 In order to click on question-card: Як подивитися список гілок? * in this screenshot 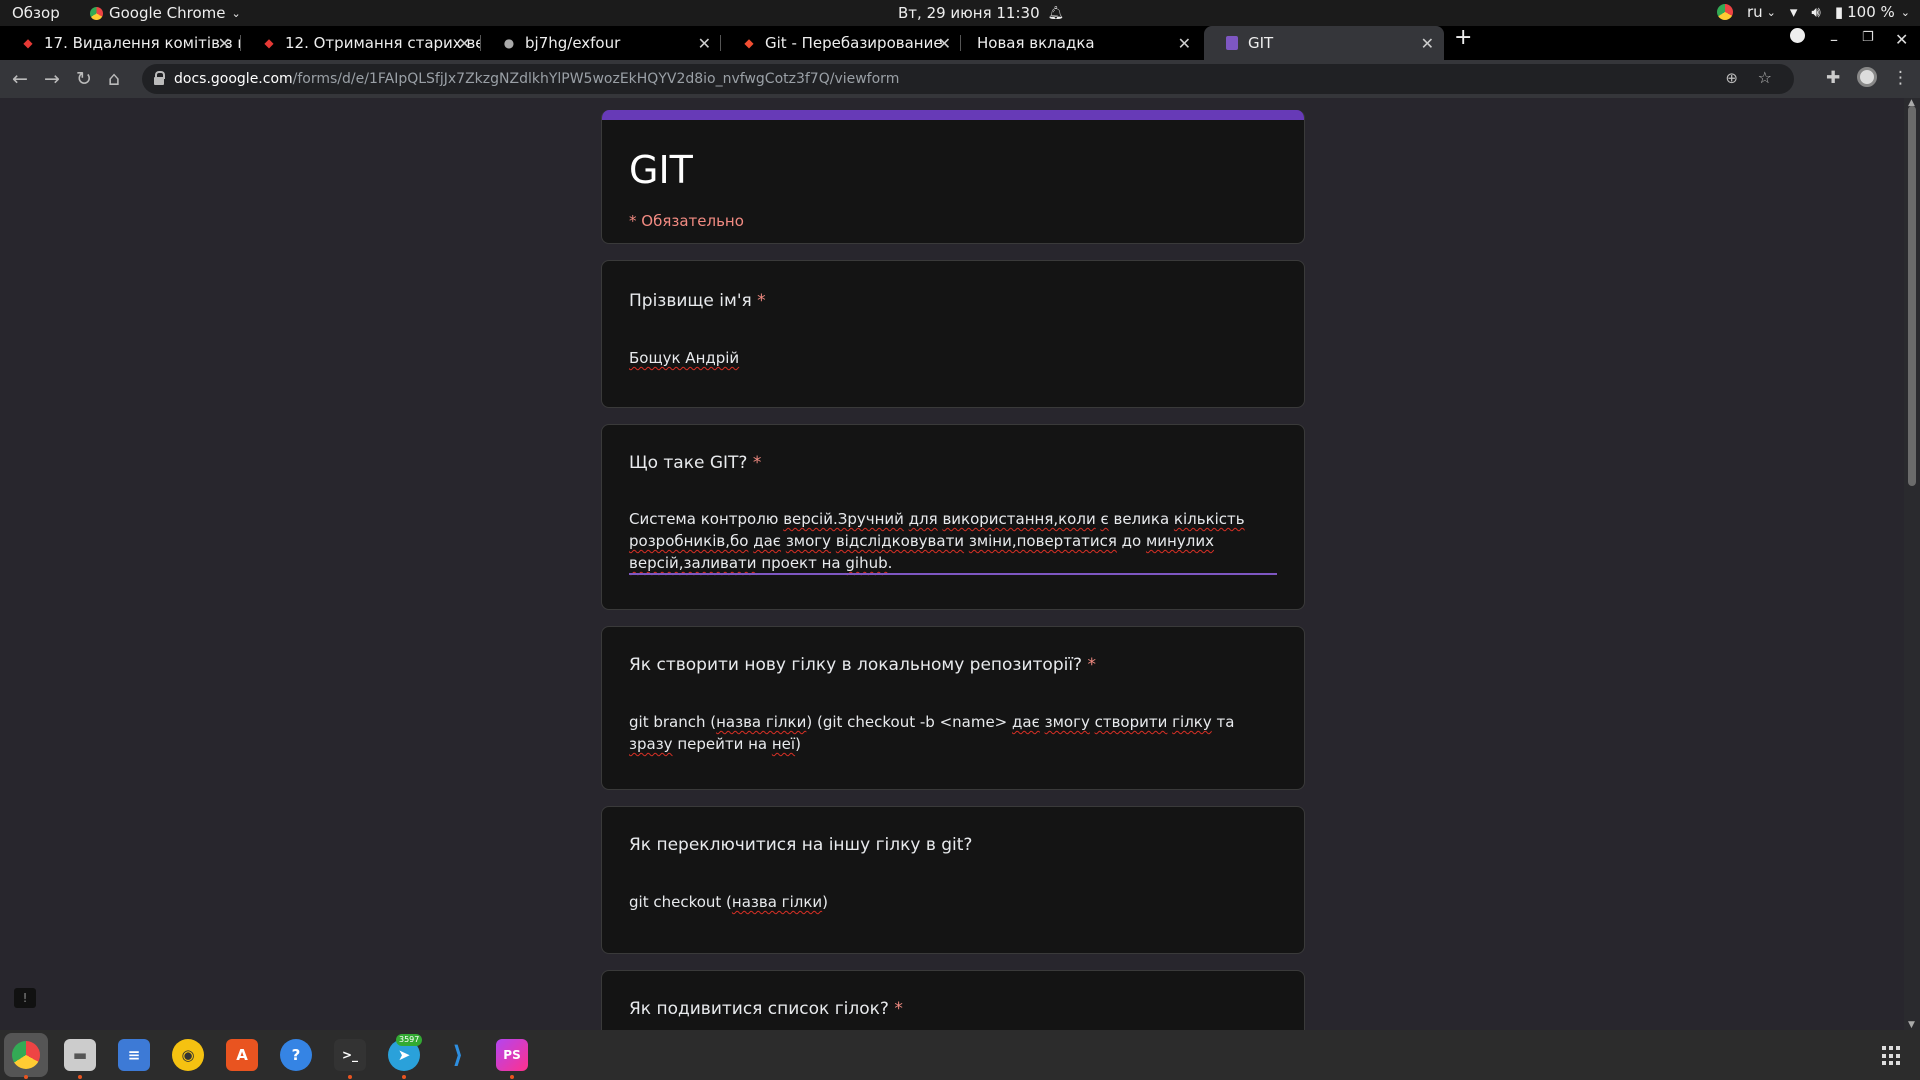, I will do `click(953, 1000)`.